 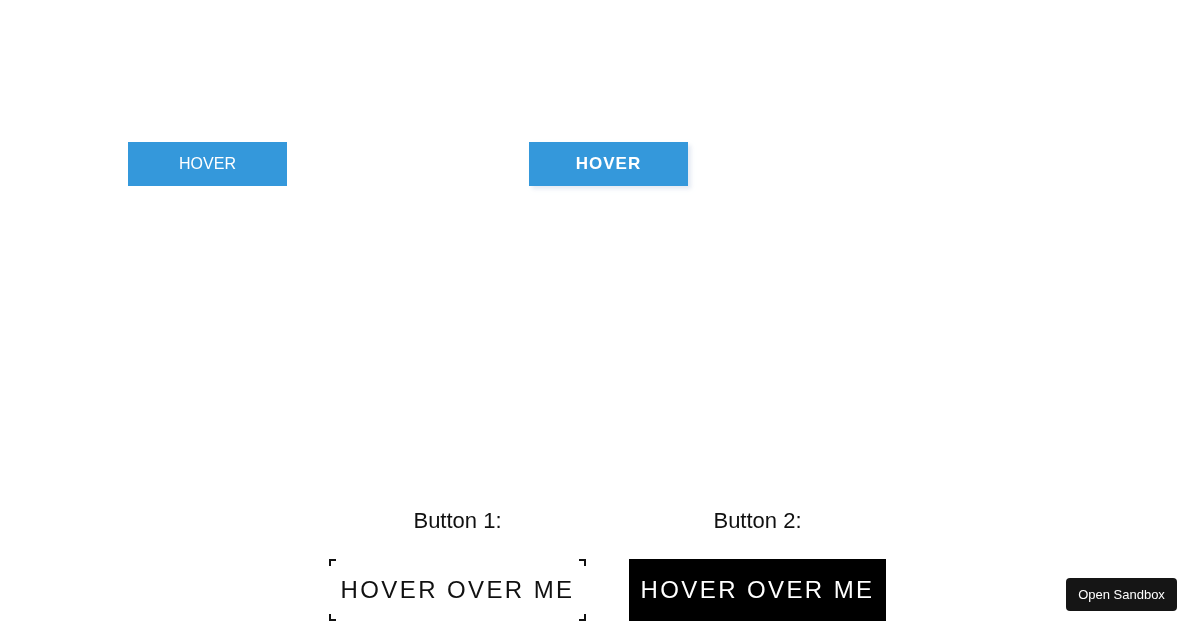 I want to click on button-caption: Button 2:, so click(x=757, y=521).